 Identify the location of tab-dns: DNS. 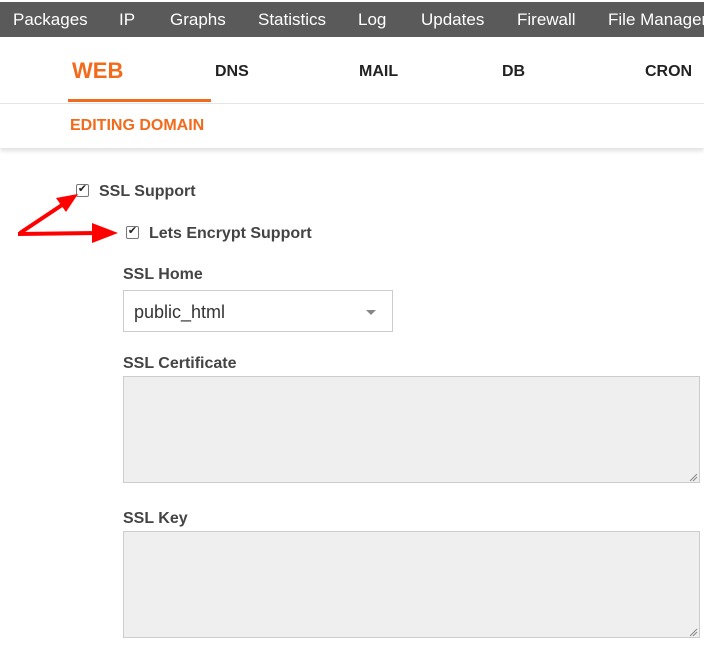
(232, 70).